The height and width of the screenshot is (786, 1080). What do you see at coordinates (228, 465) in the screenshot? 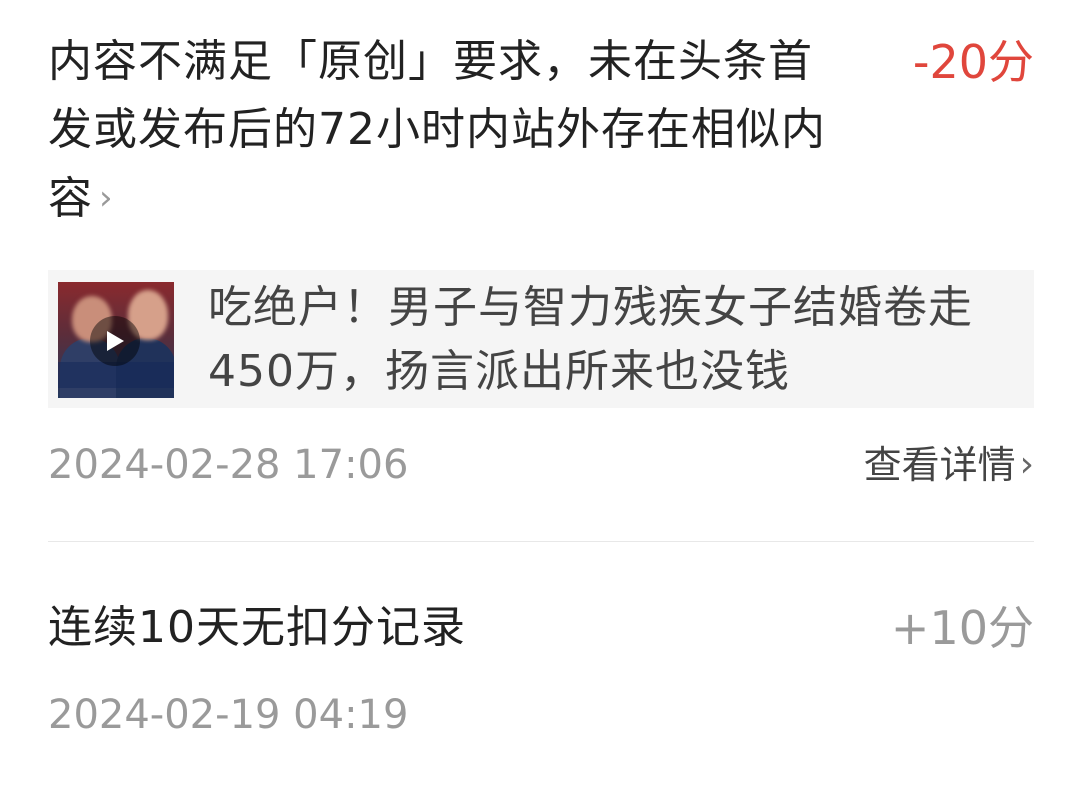
I see `record-timestamp: 2024-02-28 17:06` at bounding box center [228, 465].